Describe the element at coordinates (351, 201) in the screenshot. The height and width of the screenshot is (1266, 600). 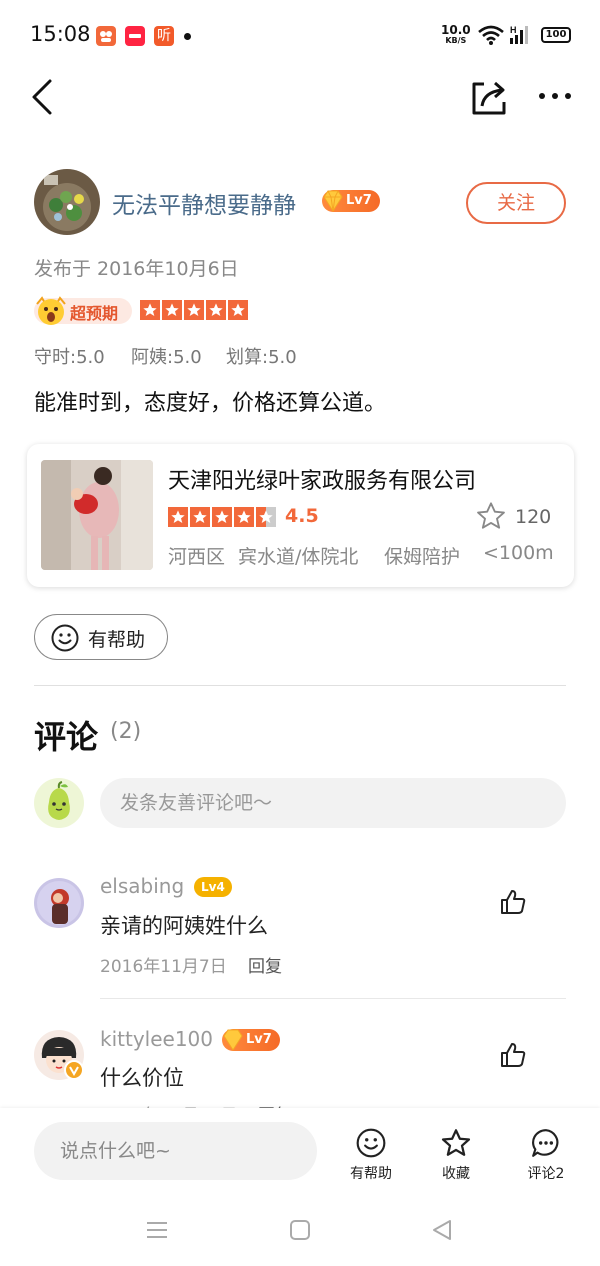
I see `author-level-badge: Lv7` at that location.